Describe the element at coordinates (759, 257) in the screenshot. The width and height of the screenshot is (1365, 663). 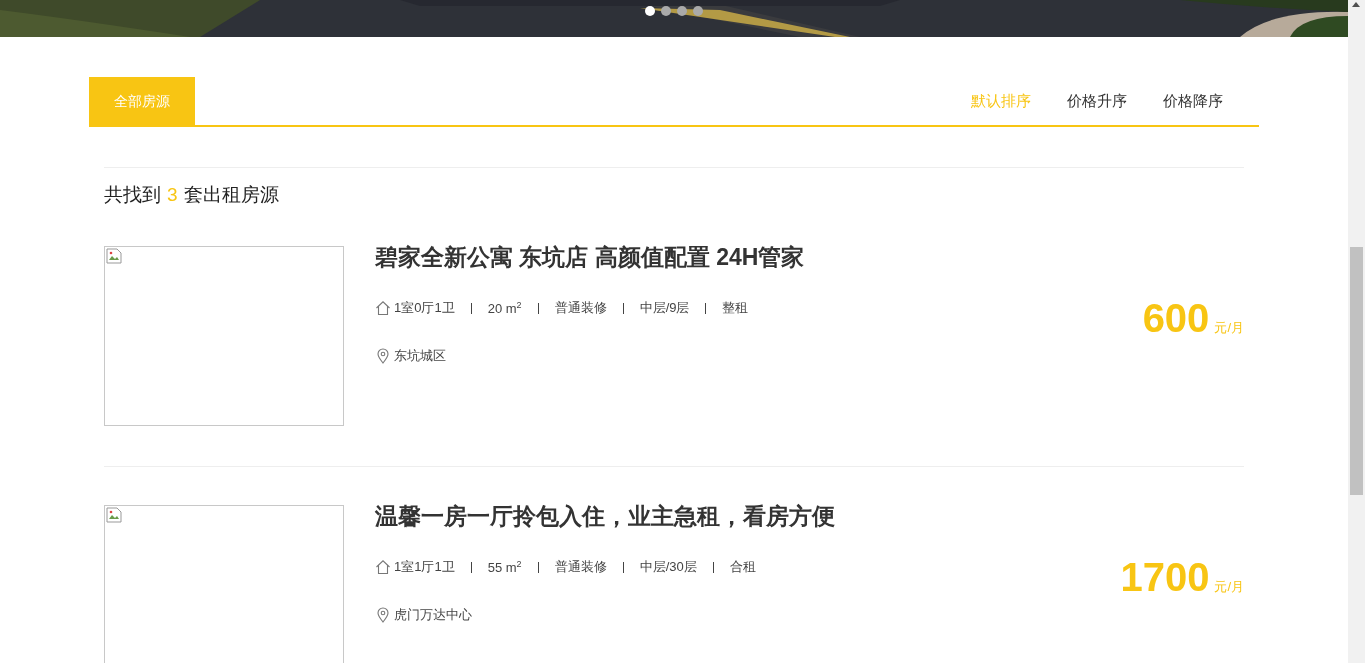
I see `listing-title: 碧家全新公寓 东坑店 高颜值配置 24H管家` at that location.